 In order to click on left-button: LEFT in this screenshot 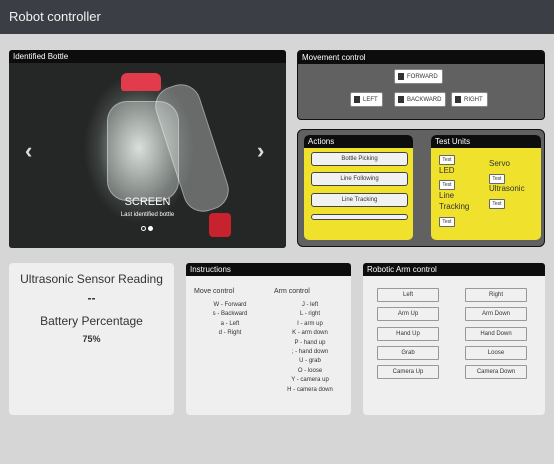, I will do `click(366, 99)`.